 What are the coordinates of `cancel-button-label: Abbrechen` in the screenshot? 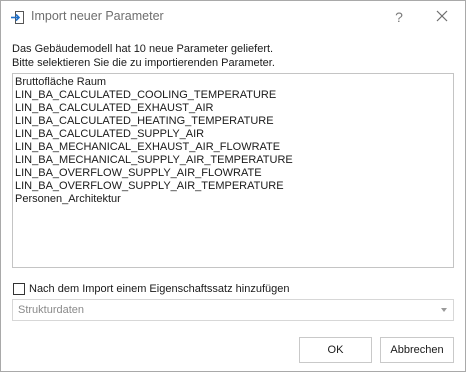 It's located at (417, 350).